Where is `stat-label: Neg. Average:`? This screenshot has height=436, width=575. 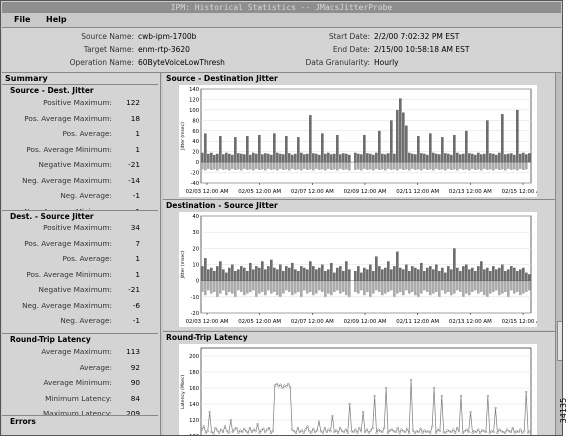
stat-label: Neg. Average: is located at coordinates (86, 195).